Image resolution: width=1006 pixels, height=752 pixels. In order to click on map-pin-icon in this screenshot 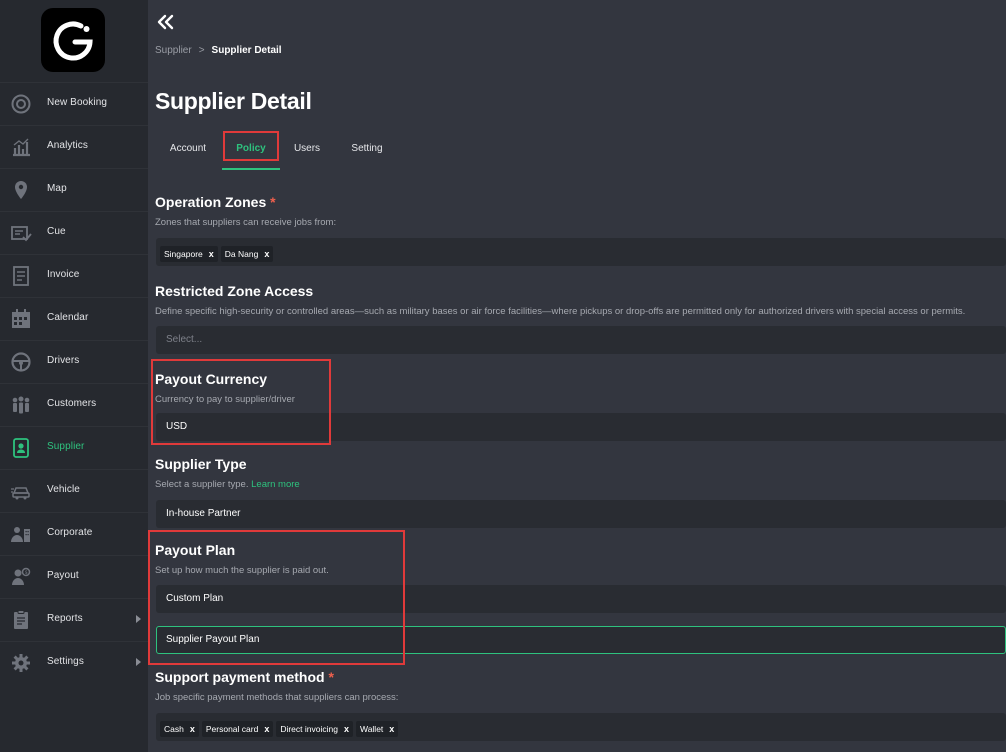, I will do `click(21, 190)`.